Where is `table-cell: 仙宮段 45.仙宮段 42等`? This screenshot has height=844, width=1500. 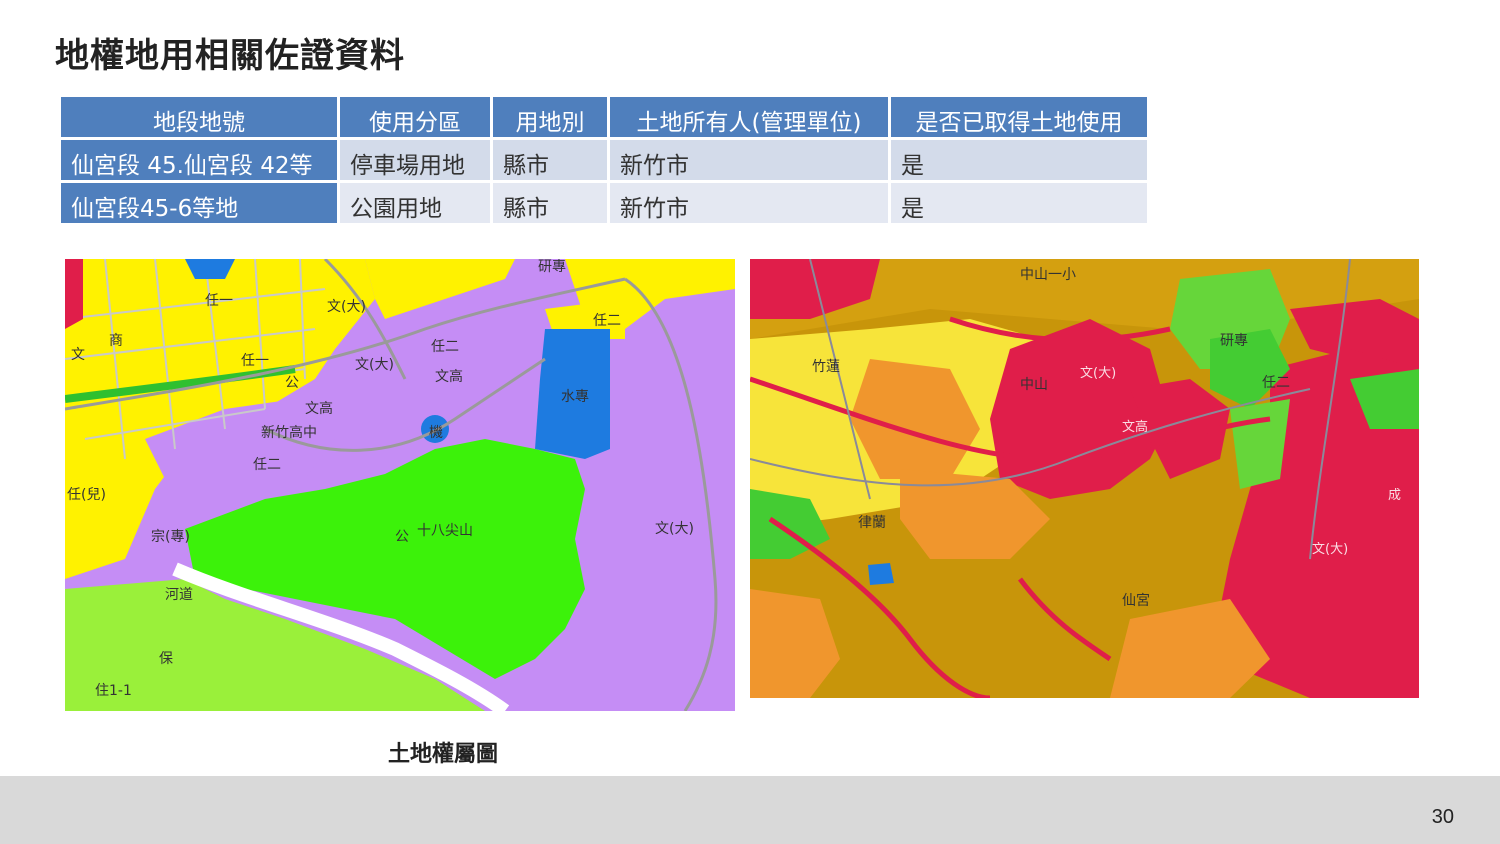 table-cell: 仙宮段 45.仙宮段 42等 is located at coordinates (199, 160).